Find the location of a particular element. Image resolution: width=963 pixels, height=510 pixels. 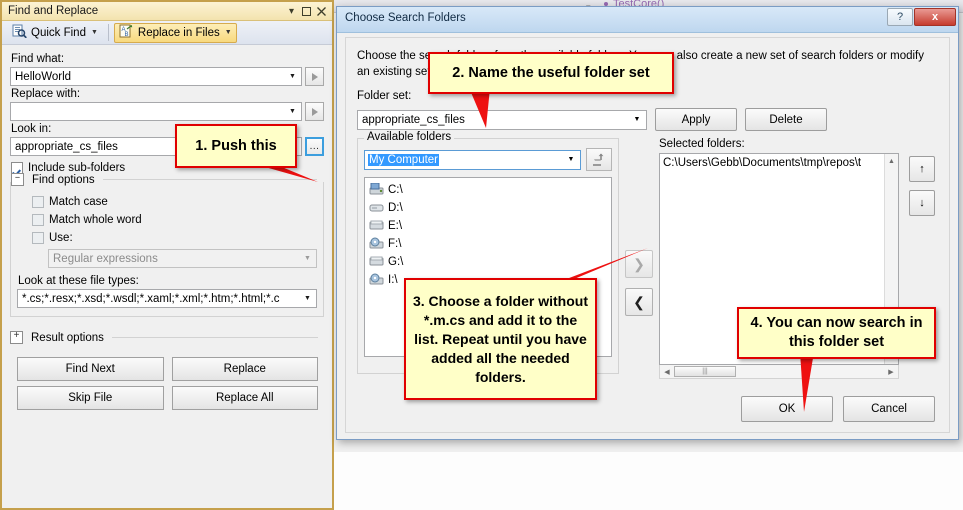

find-what-value: HelloWorld is located at coordinates (43, 76).